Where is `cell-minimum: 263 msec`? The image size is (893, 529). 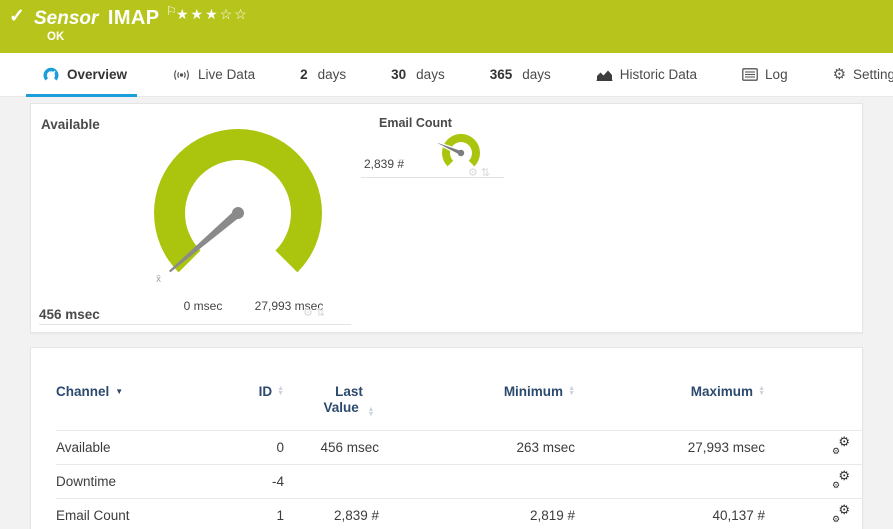
cell-minimum: 263 msec is located at coordinates (545, 447).